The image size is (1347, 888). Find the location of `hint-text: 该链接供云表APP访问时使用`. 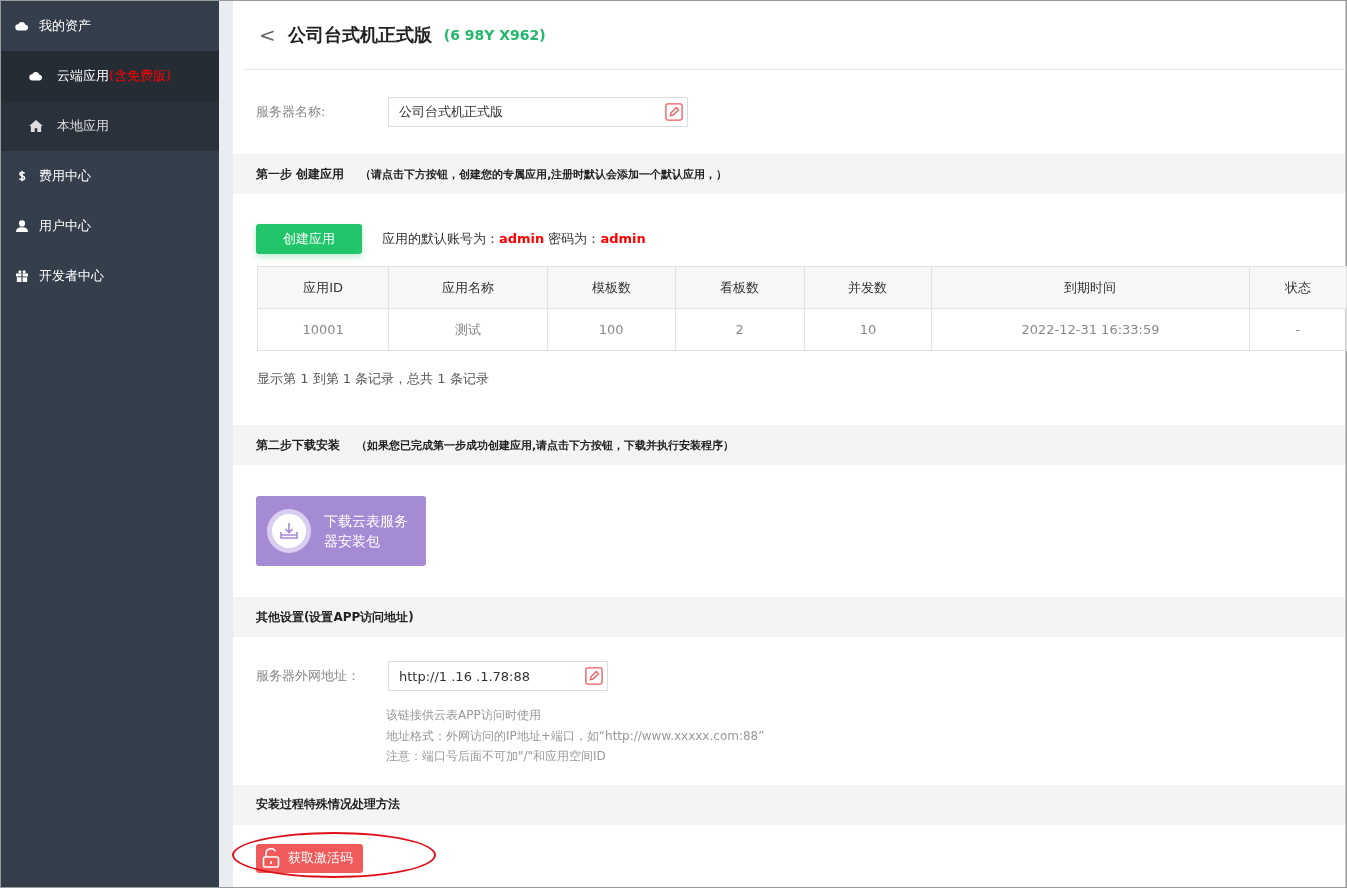

hint-text: 该链接供云表APP访问时使用 is located at coordinates (464, 715).